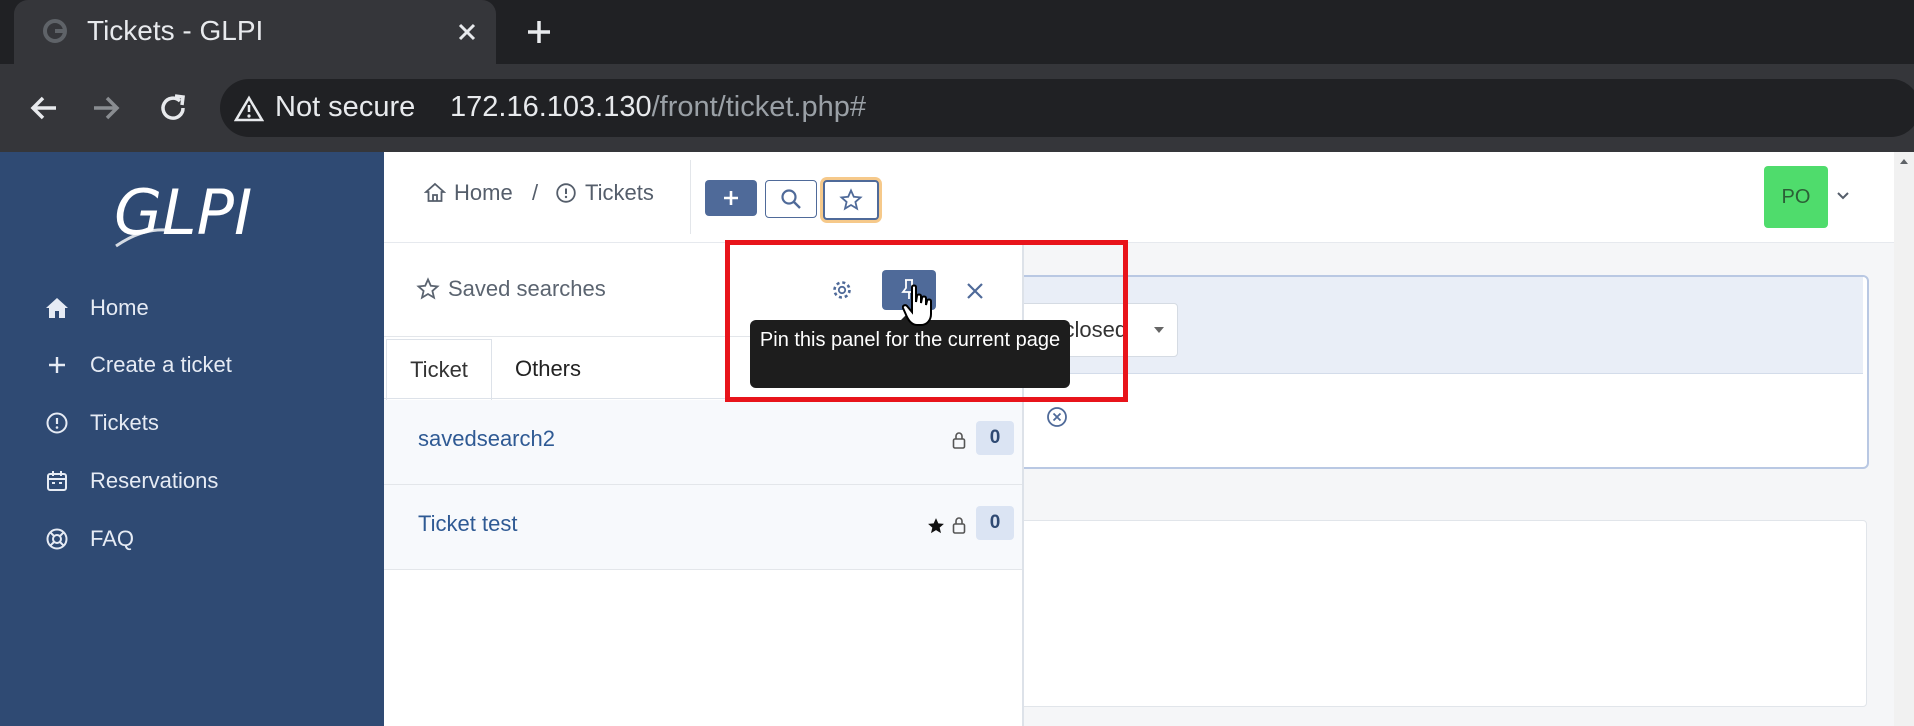  Describe the element at coordinates (249, 109) in the screenshot. I see `warning-triangle-icon` at that location.